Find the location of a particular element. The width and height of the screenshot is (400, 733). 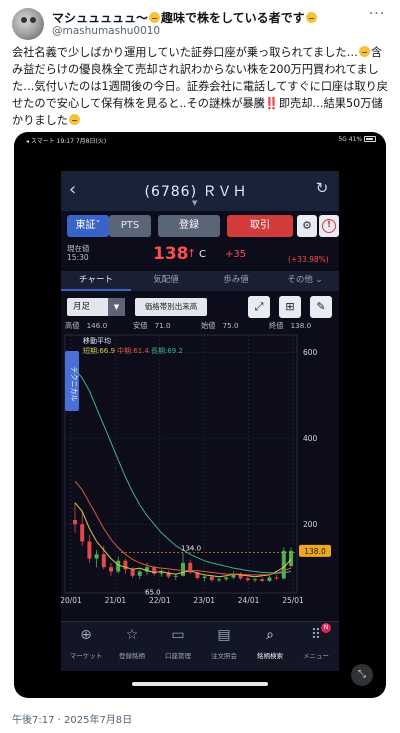

search-icon: ⌕ is located at coordinates (270, 635).